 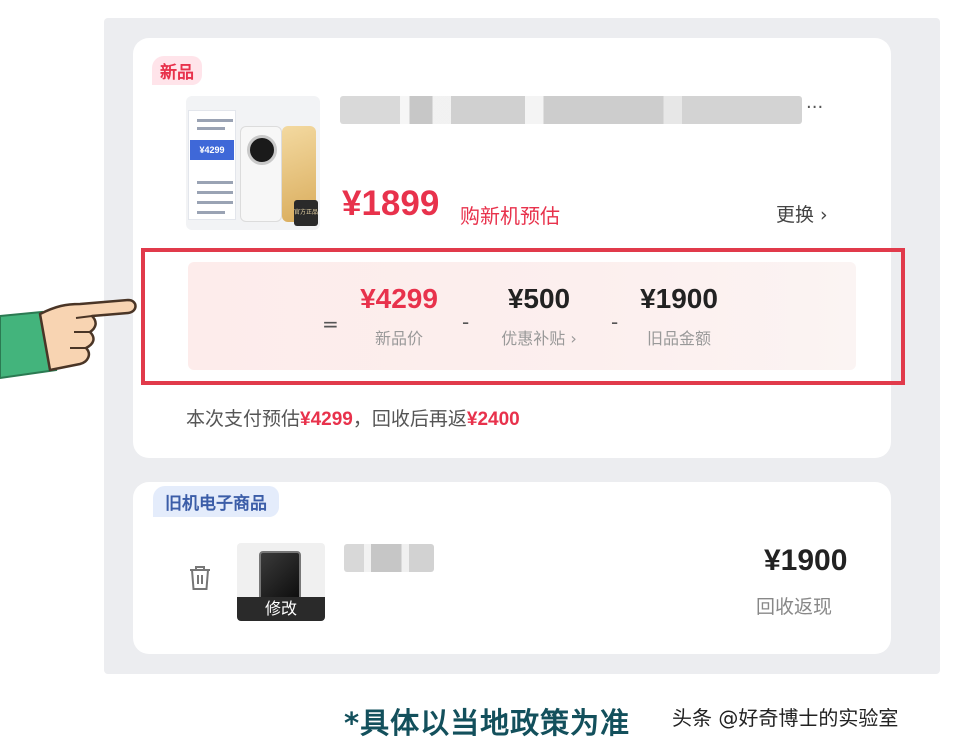 What do you see at coordinates (200, 578) in the screenshot?
I see `trash-icon` at bounding box center [200, 578].